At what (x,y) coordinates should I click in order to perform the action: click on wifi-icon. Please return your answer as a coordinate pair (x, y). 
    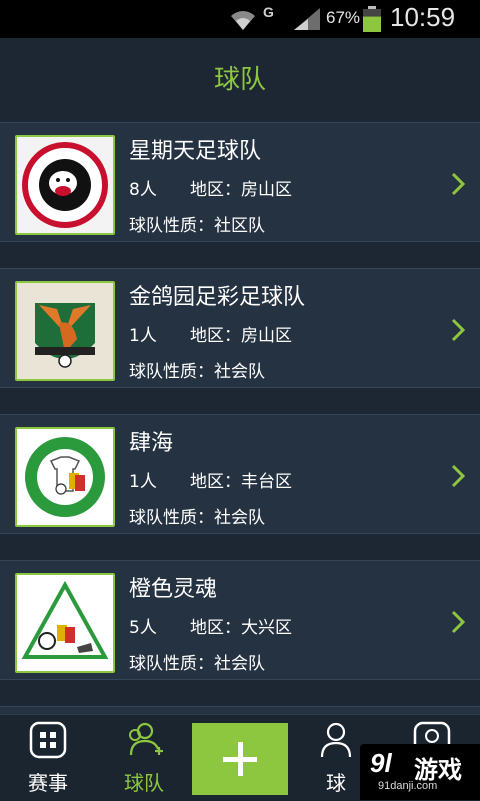
    Looking at the image, I should click on (243, 20).